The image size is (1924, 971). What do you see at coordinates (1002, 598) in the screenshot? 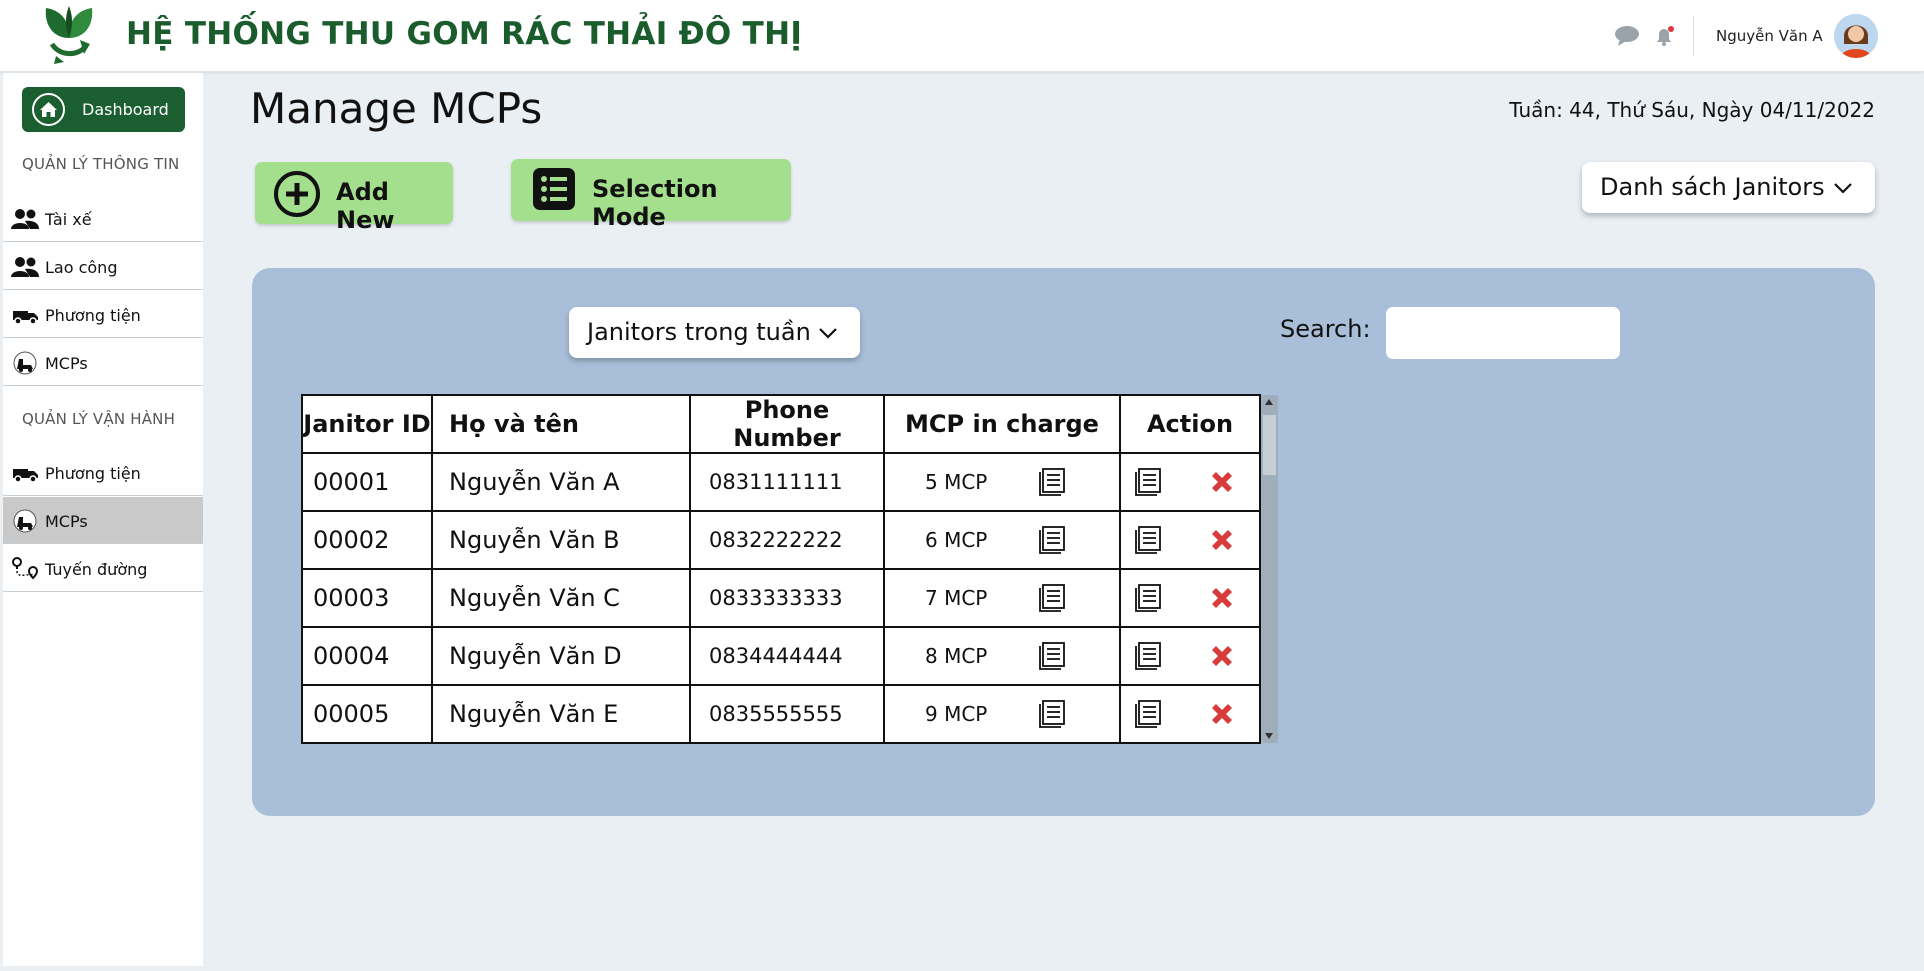
I see `mcp-cell: 7 MCP` at bounding box center [1002, 598].